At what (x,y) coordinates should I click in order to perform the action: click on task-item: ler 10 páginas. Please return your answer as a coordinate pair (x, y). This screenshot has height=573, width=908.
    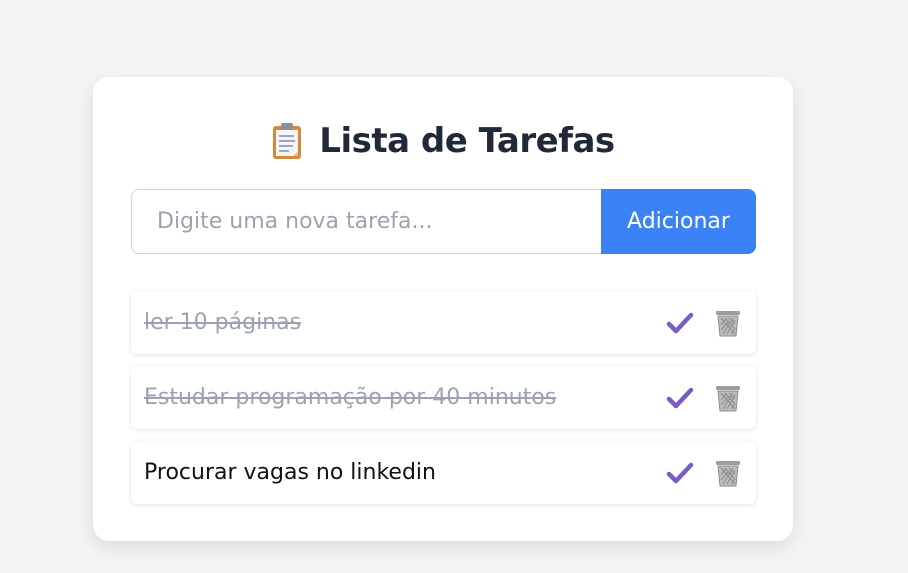
    Looking at the image, I should click on (443, 322).